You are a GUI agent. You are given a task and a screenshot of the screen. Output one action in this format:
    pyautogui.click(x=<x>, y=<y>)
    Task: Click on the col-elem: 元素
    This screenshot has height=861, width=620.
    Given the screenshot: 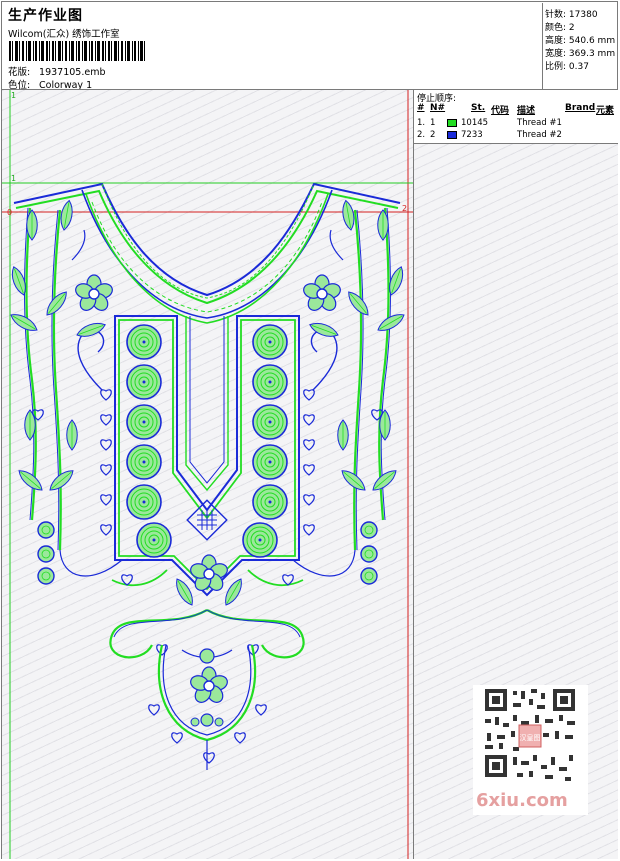 What is the action you would take?
    pyautogui.click(x=605, y=111)
    